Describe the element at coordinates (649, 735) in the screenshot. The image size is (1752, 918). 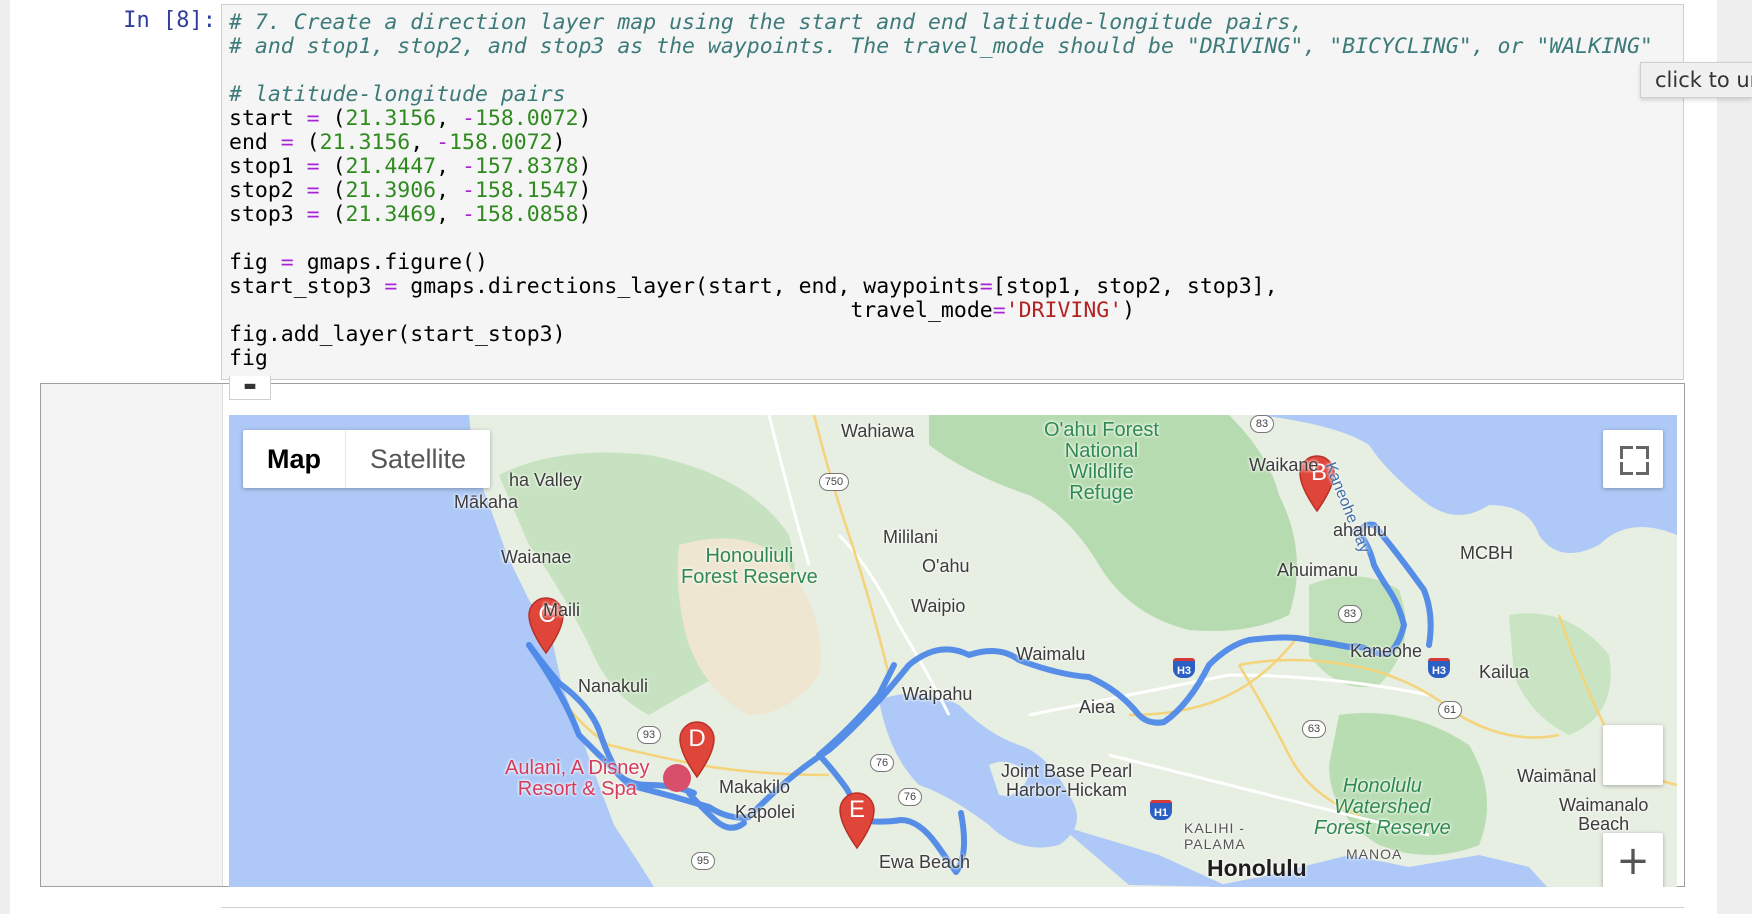
I see `route-93-shield: 93` at that location.